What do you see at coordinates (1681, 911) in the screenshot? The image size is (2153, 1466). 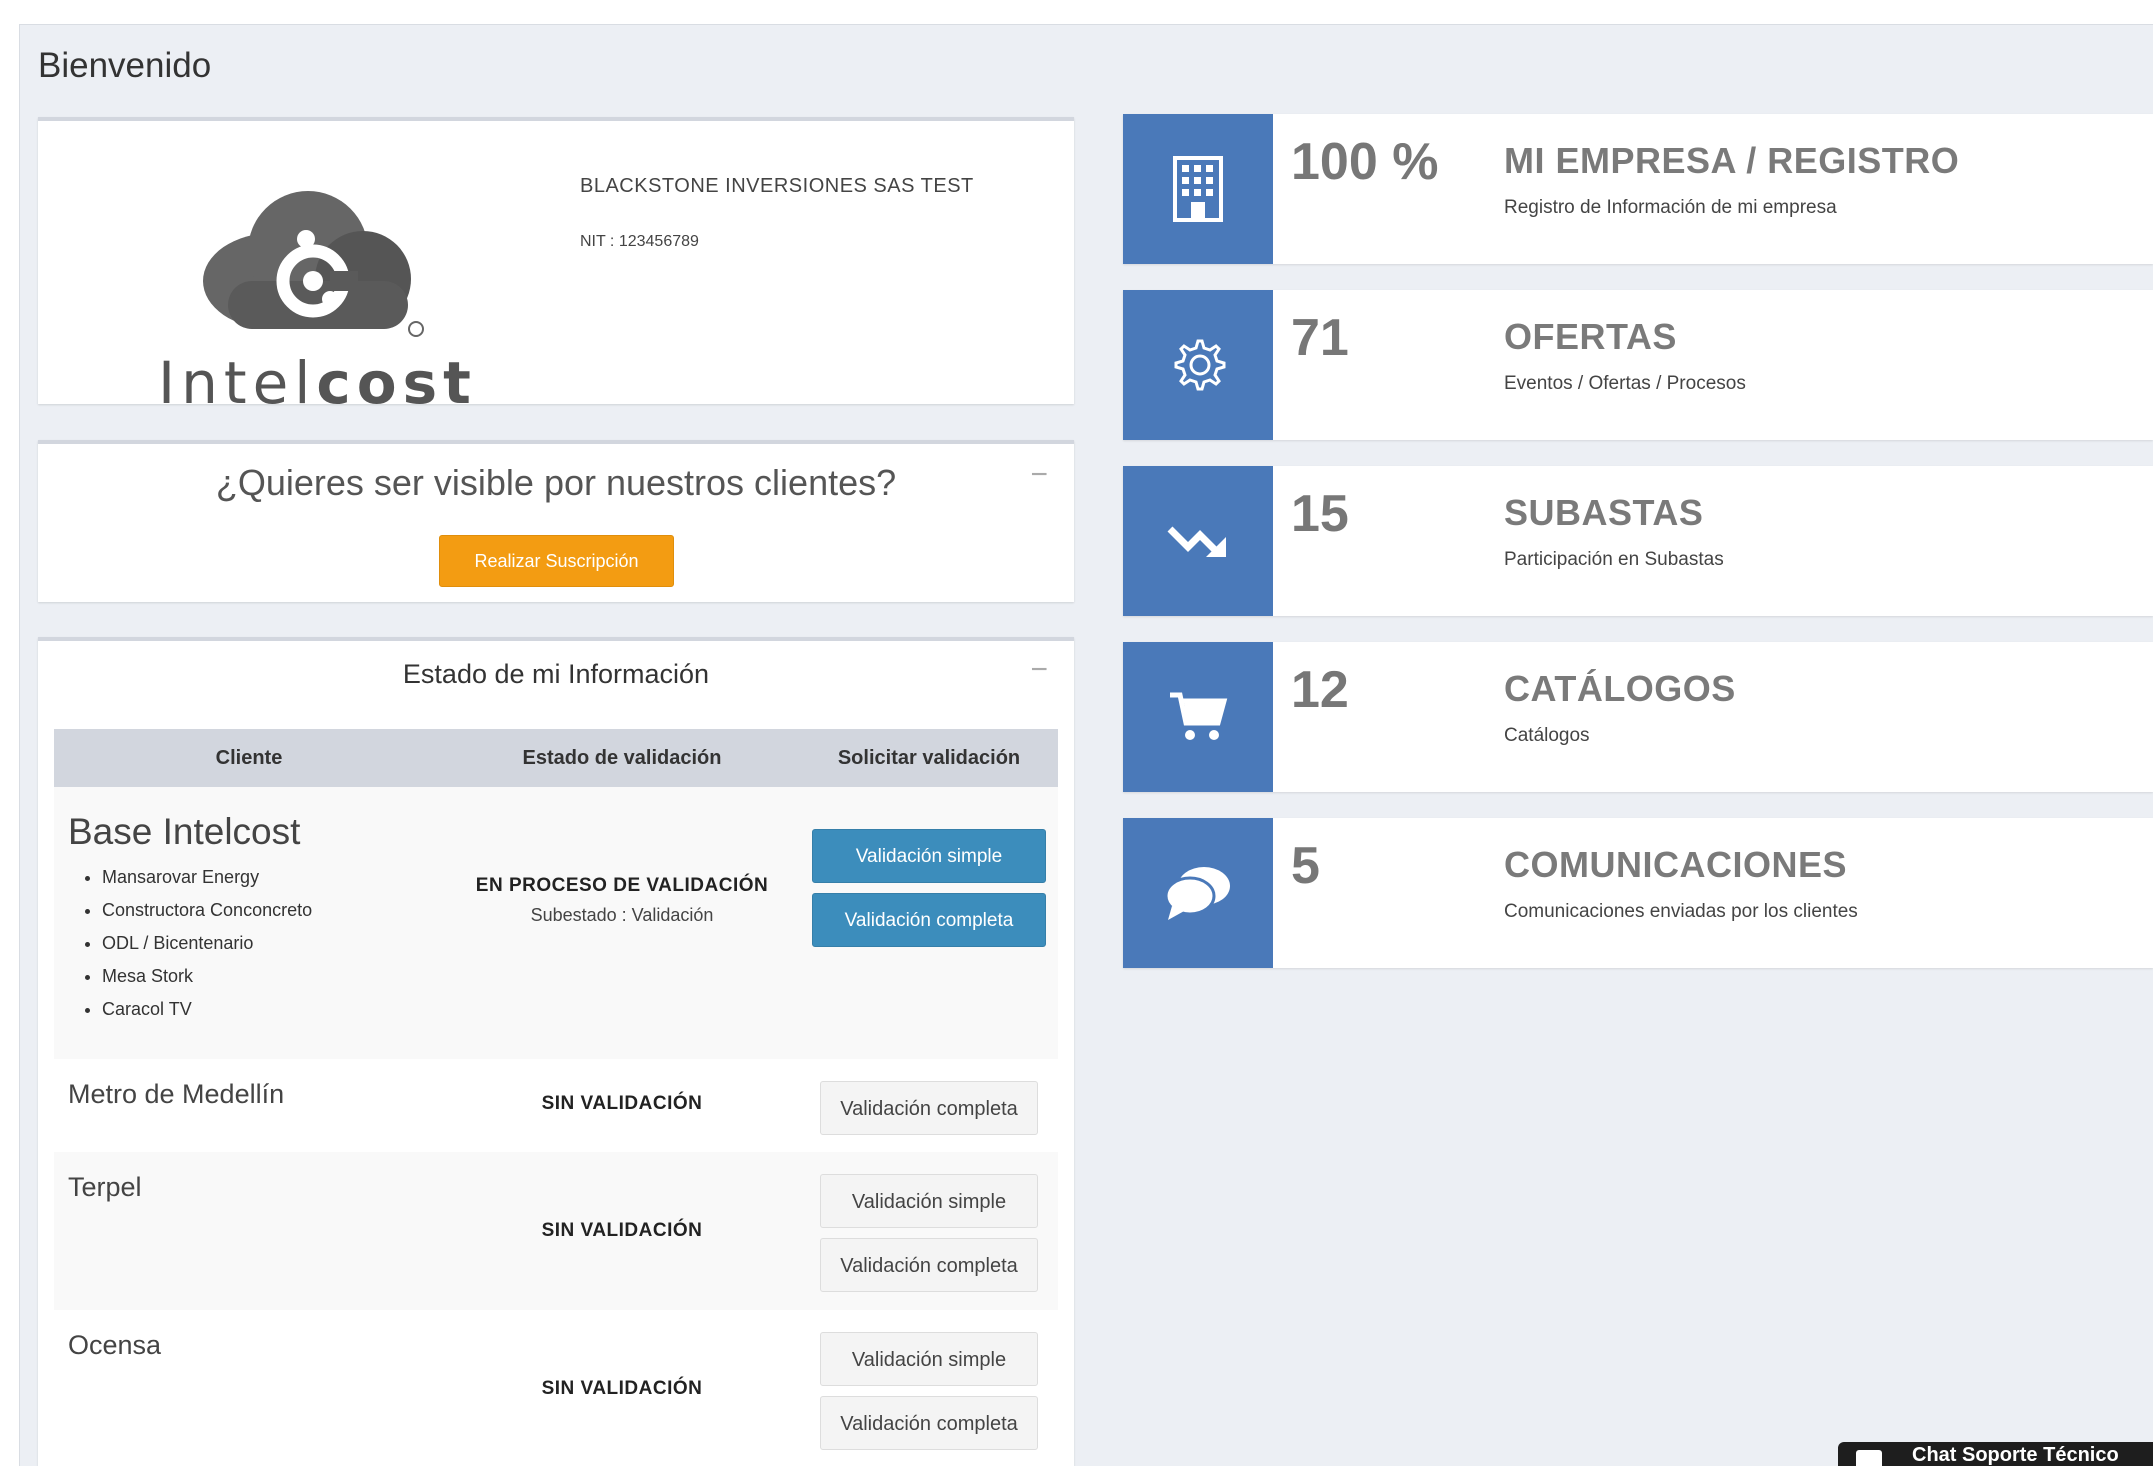 I see `info-subtitle: Comunicaciones enviadas por los clientes` at bounding box center [1681, 911].